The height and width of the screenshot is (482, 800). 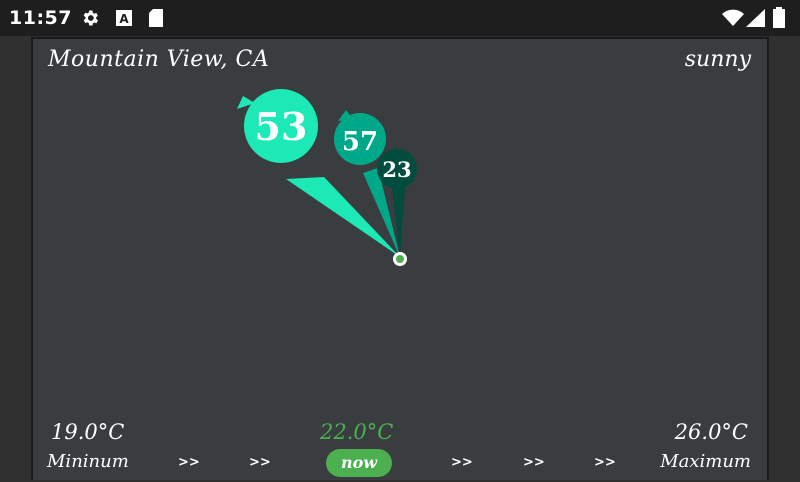 I want to click on gear-icon, so click(x=90, y=20).